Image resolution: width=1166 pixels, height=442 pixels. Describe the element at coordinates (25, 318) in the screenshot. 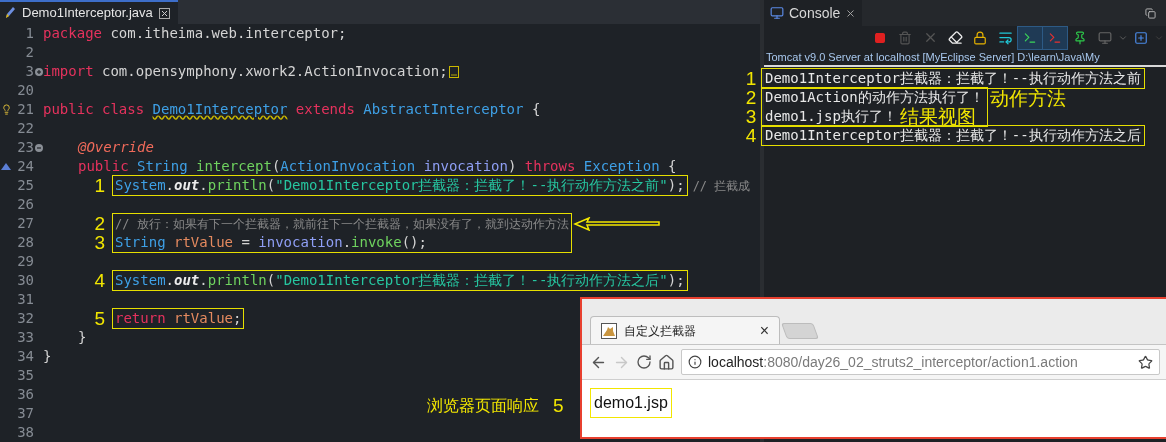

I see `line-number: 32` at that location.